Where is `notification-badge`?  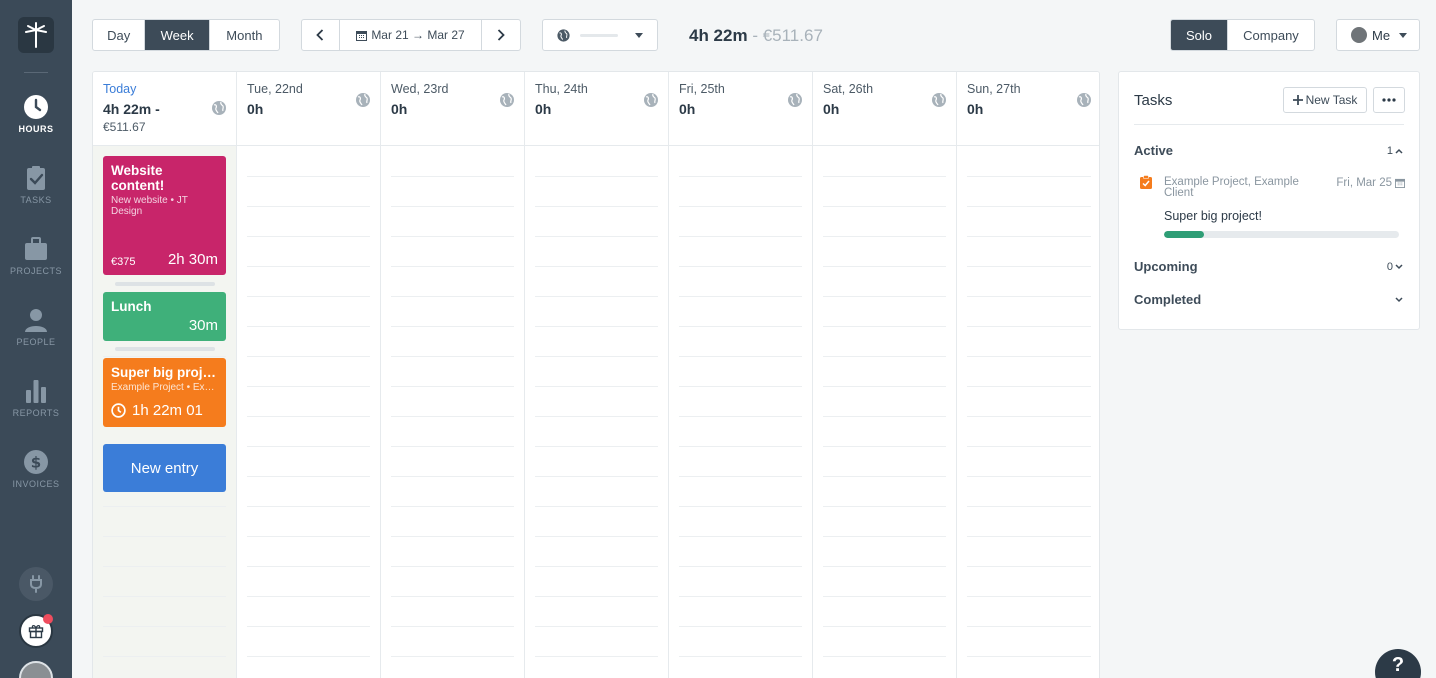 notification-badge is located at coordinates (48, 619).